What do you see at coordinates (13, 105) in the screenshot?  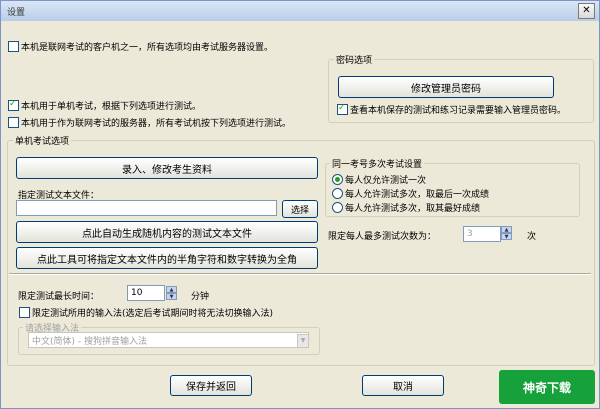 I see `single-mode-checkbox` at bounding box center [13, 105].